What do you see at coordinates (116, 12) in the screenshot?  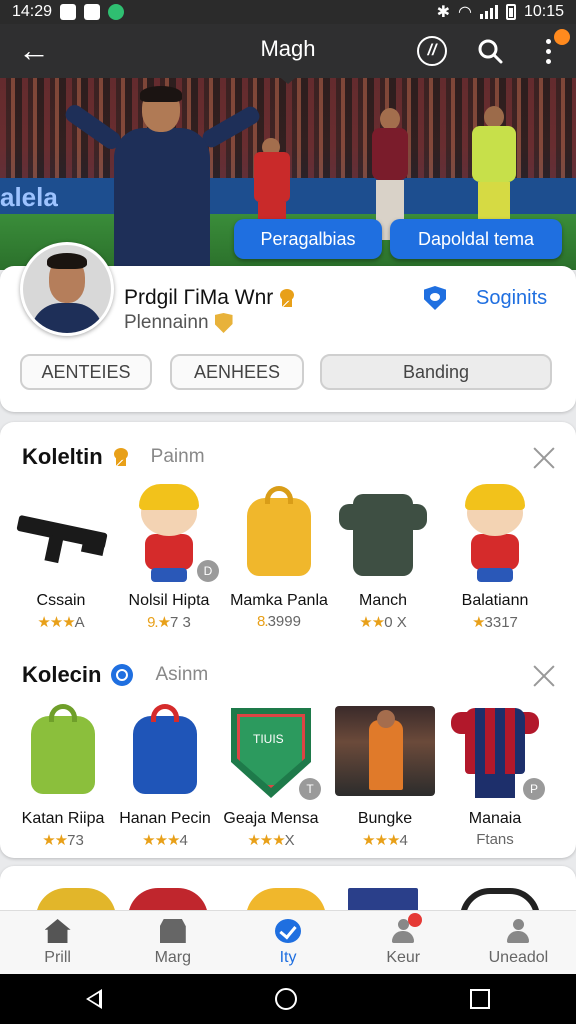 I see `app-notification-icon` at bounding box center [116, 12].